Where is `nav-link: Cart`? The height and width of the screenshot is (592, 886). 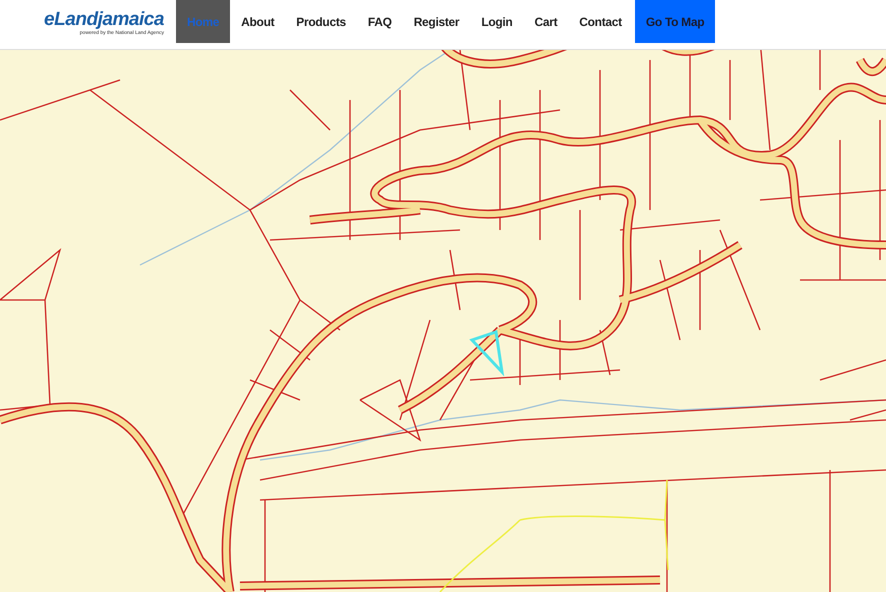 nav-link: Cart is located at coordinates (545, 21).